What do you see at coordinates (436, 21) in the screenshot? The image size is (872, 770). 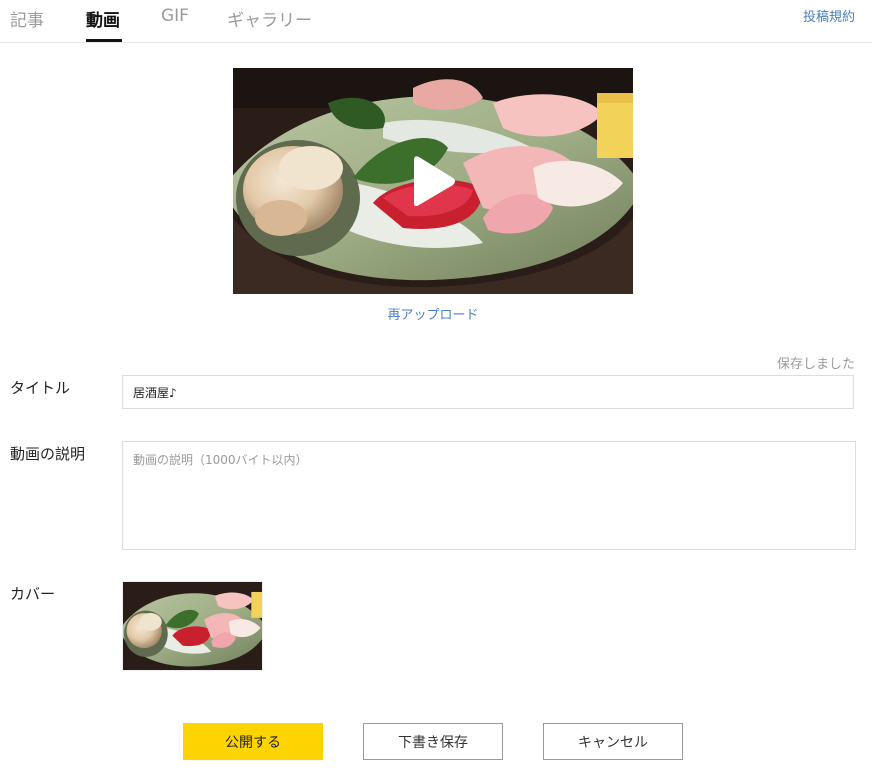 I see `tab-bar: 記事 動画 GIF ギャラリー 投稿規約` at bounding box center [436, 21].